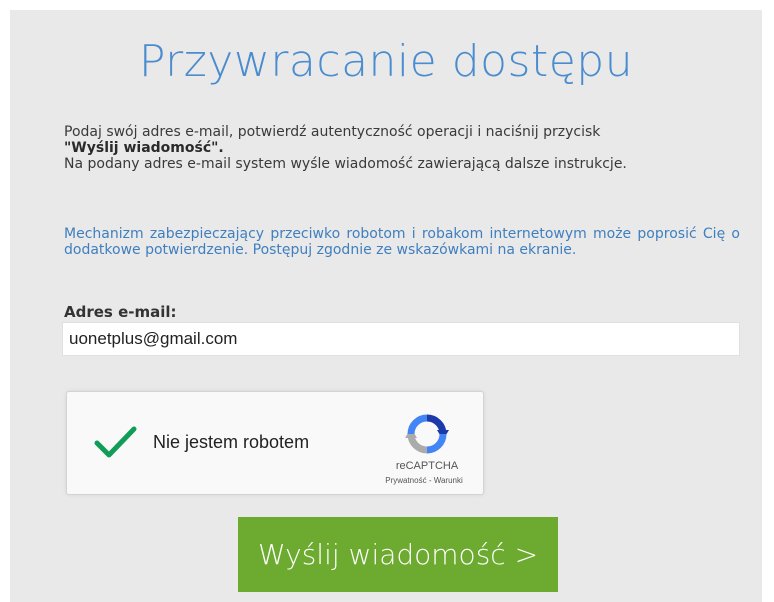 The image size is (774, 602). I want to click on intro-button-reference: "Wyślij wiadomość"., so click(144, 148).